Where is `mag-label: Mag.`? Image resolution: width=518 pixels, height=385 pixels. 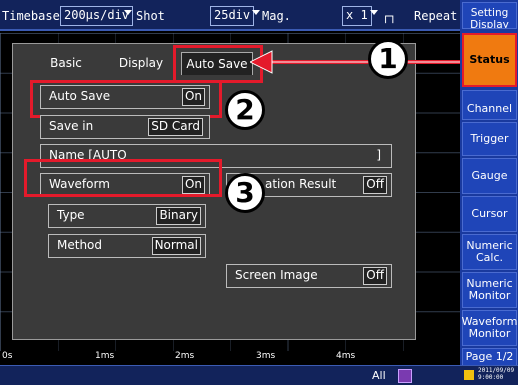 mag-label: Mag. is located at coordinates (276, 16).